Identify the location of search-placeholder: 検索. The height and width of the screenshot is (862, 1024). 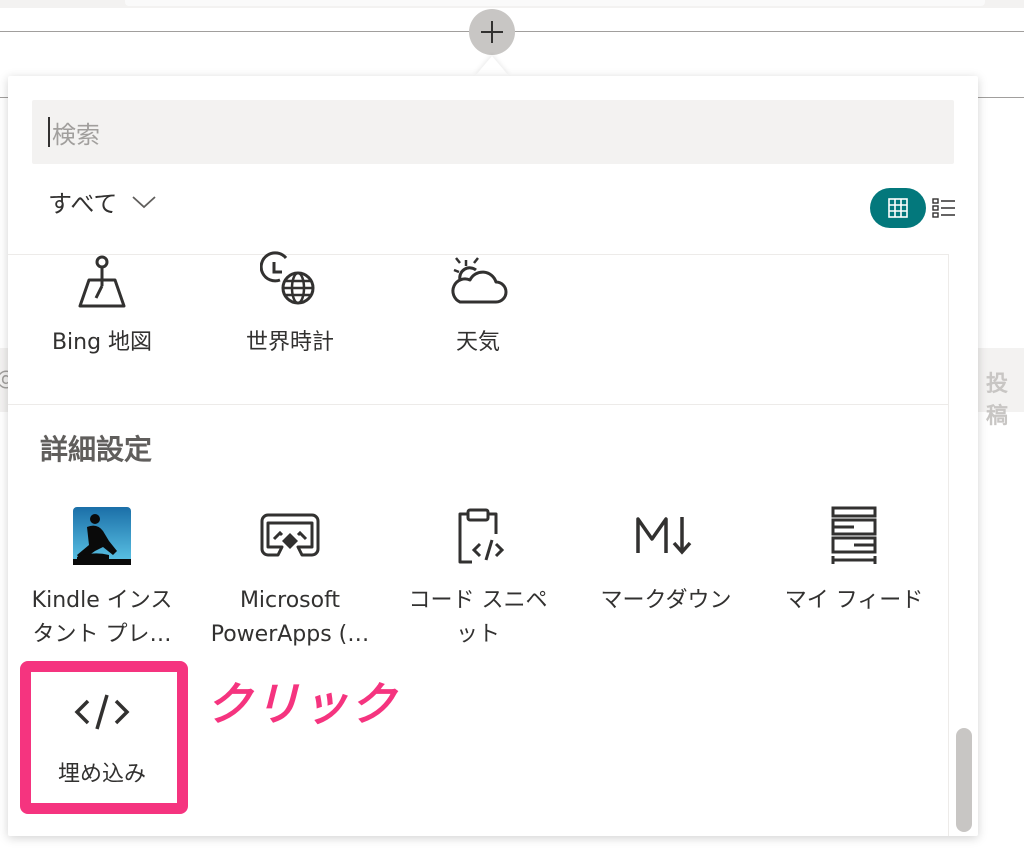
(76, 134).